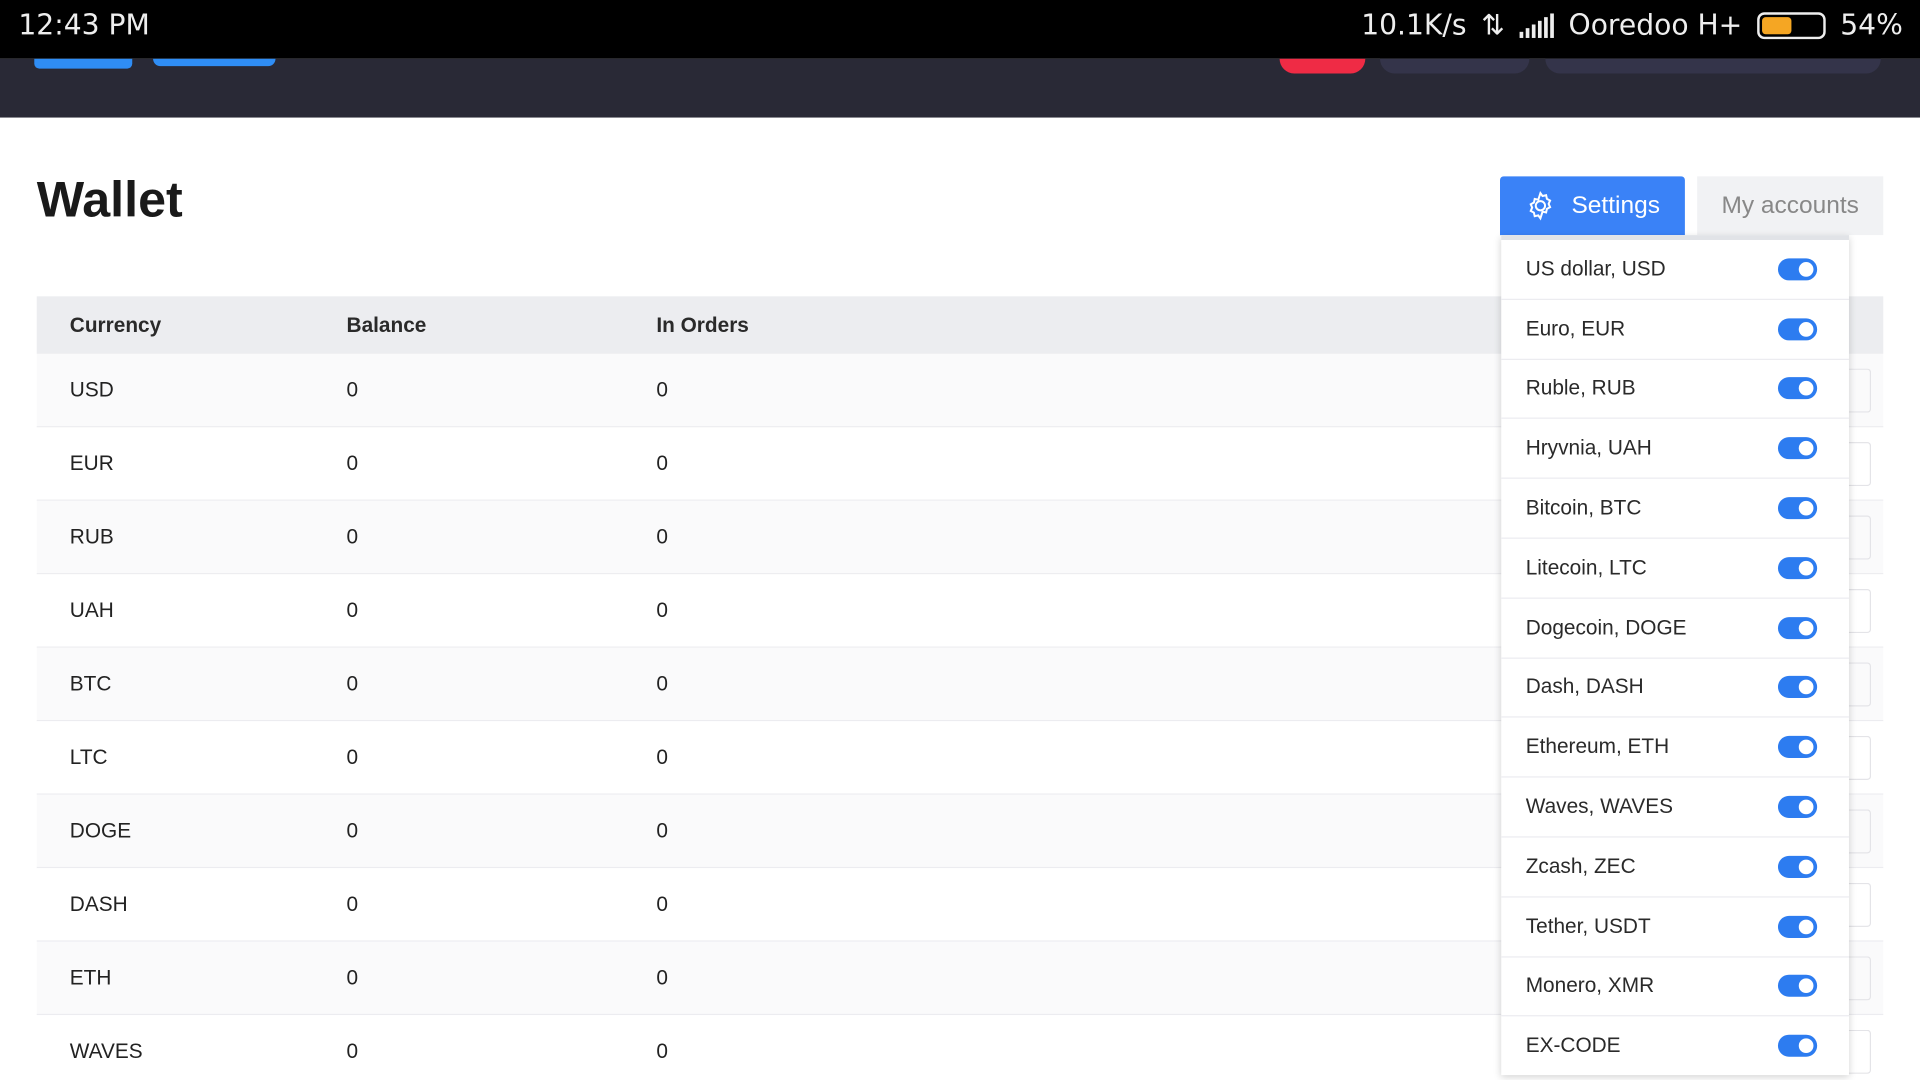 The image size is (1920, 1080). I want to click on menu-item: Dogecoin, DOGE, so click(1675, 629).